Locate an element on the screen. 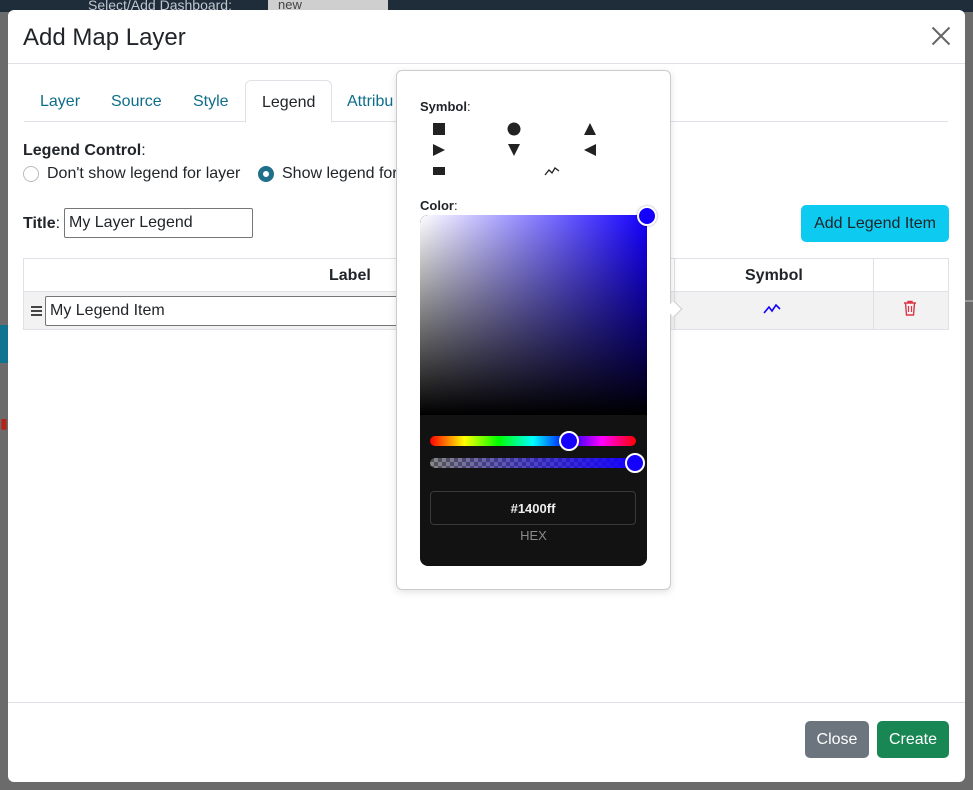  hex-input: #1400ff is located at coordinates (533, 508).